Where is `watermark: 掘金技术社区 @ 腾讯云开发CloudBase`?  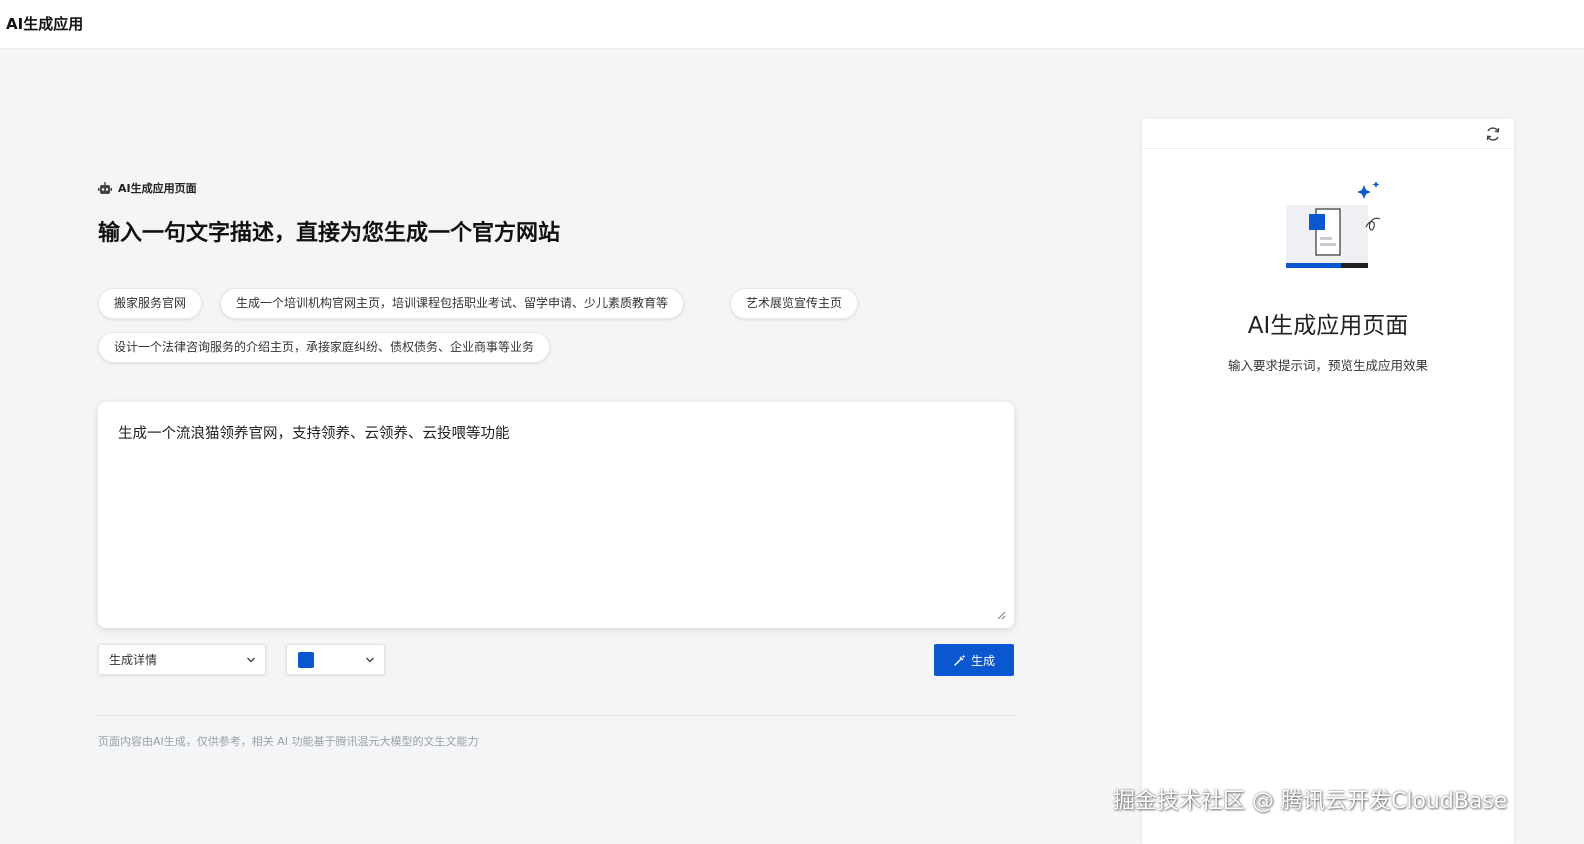
watermark: 掘金技术社区 @ 腾讯云开发CloudBase is located at coordinates (1310, 801).